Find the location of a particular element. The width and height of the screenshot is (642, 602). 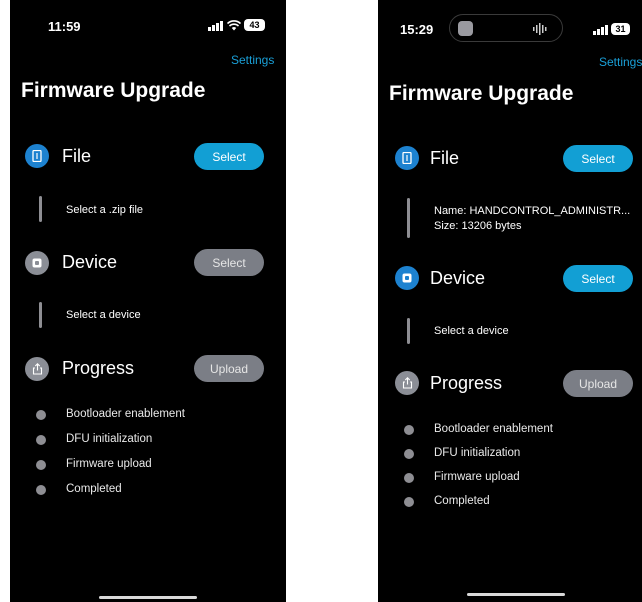

battery-icon: 31 is located at coordinates (620, 29).